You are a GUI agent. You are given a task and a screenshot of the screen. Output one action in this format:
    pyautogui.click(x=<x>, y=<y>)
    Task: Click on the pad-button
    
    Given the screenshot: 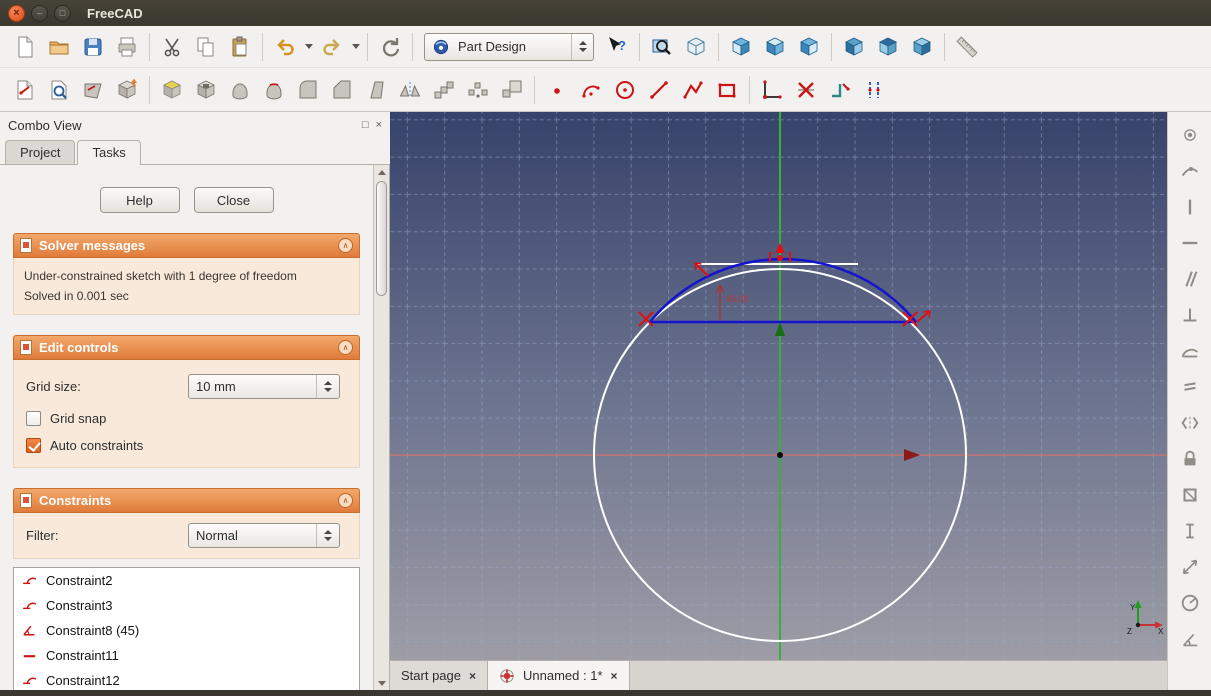 What is the action you would take?
    pyautogui.click(x=172, y=90)
    